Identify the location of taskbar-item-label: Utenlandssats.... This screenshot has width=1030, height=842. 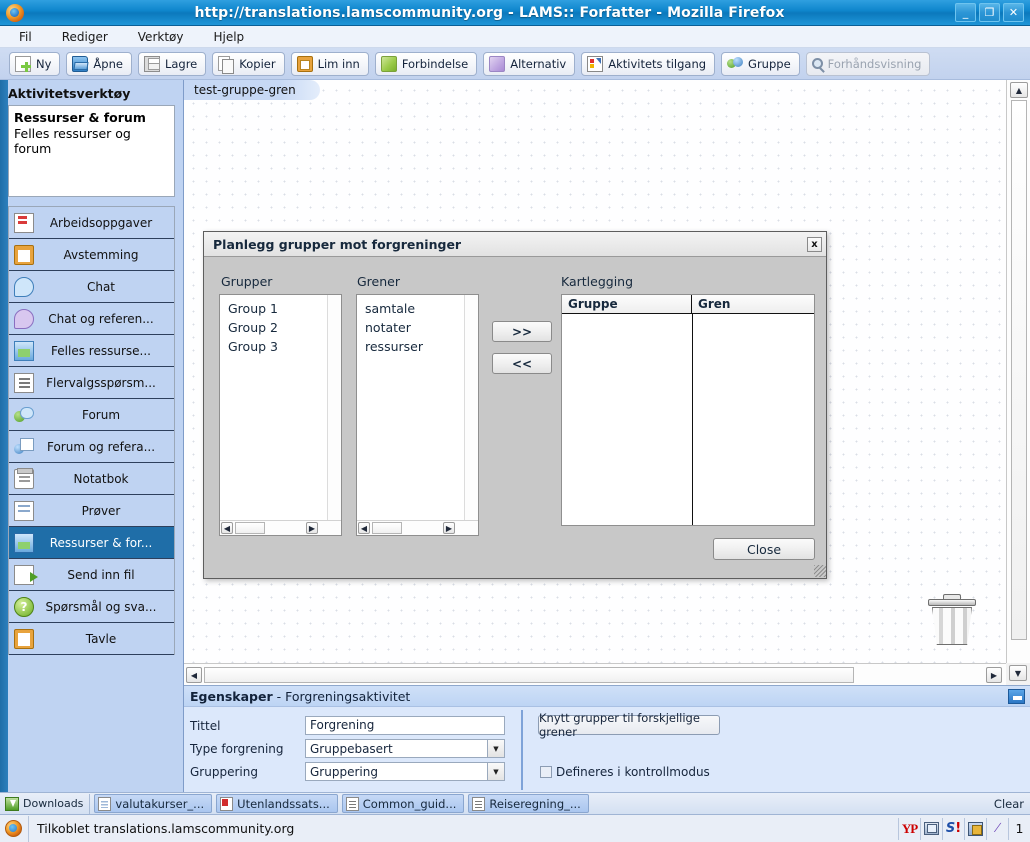
(283, 803).